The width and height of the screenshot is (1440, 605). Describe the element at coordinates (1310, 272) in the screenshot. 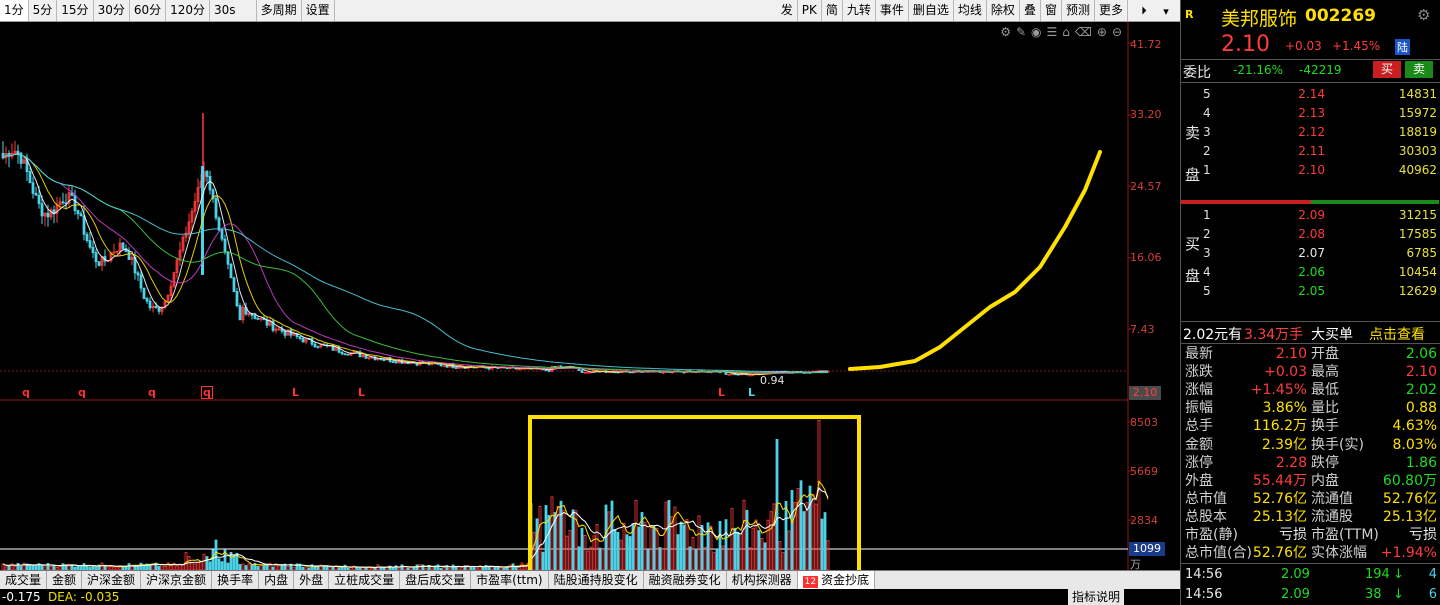

I see `bids-row: 4 2.06 10454` at that location.